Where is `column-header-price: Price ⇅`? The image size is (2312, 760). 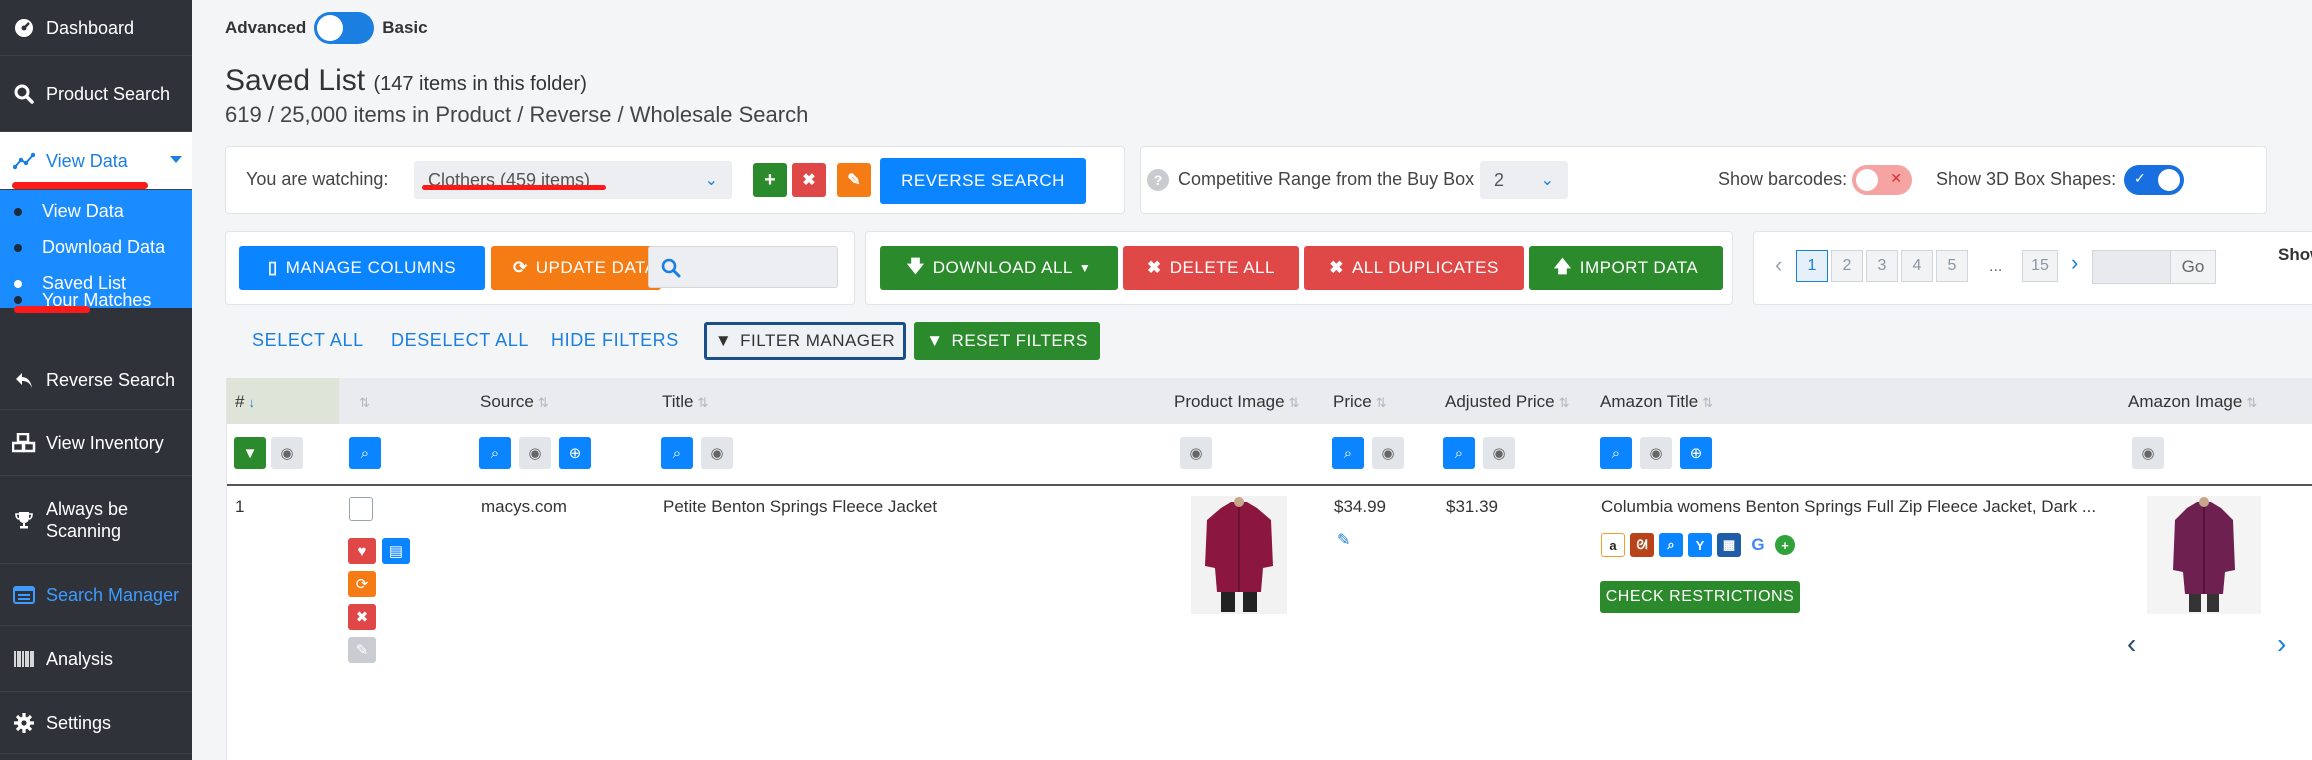 column-header-price: Price ⇅ is located at coordinates (1360, 402).